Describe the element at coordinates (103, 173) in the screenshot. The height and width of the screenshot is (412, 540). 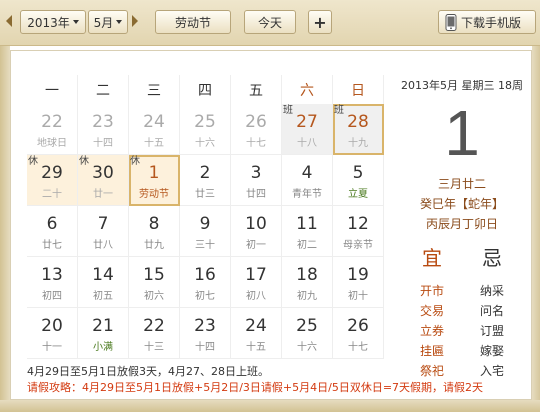
I see `day-number: 30` at that location.